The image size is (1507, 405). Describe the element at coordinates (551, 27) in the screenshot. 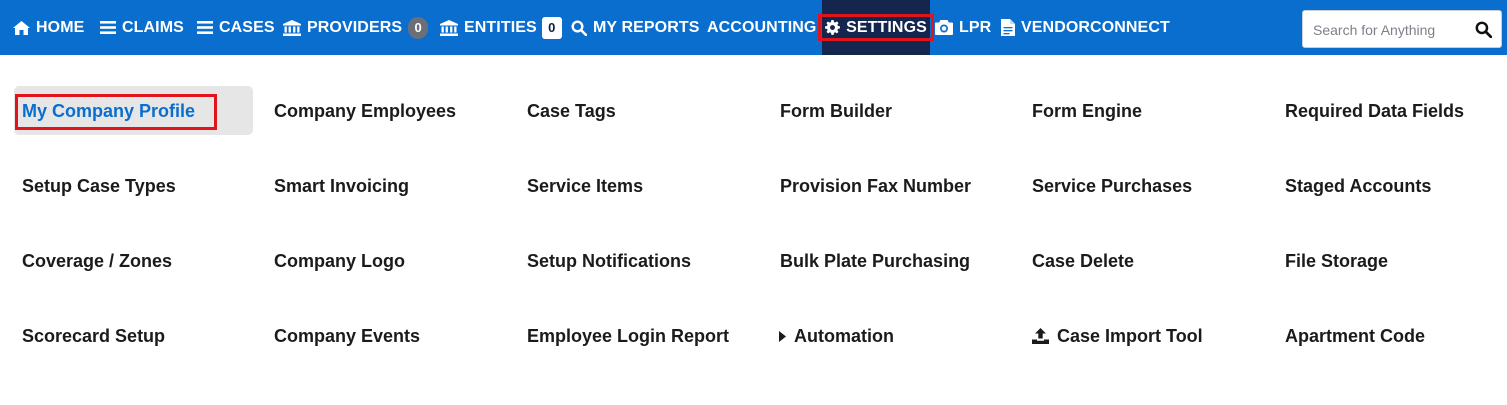

I see `entities-count-badge: 0` at that location.